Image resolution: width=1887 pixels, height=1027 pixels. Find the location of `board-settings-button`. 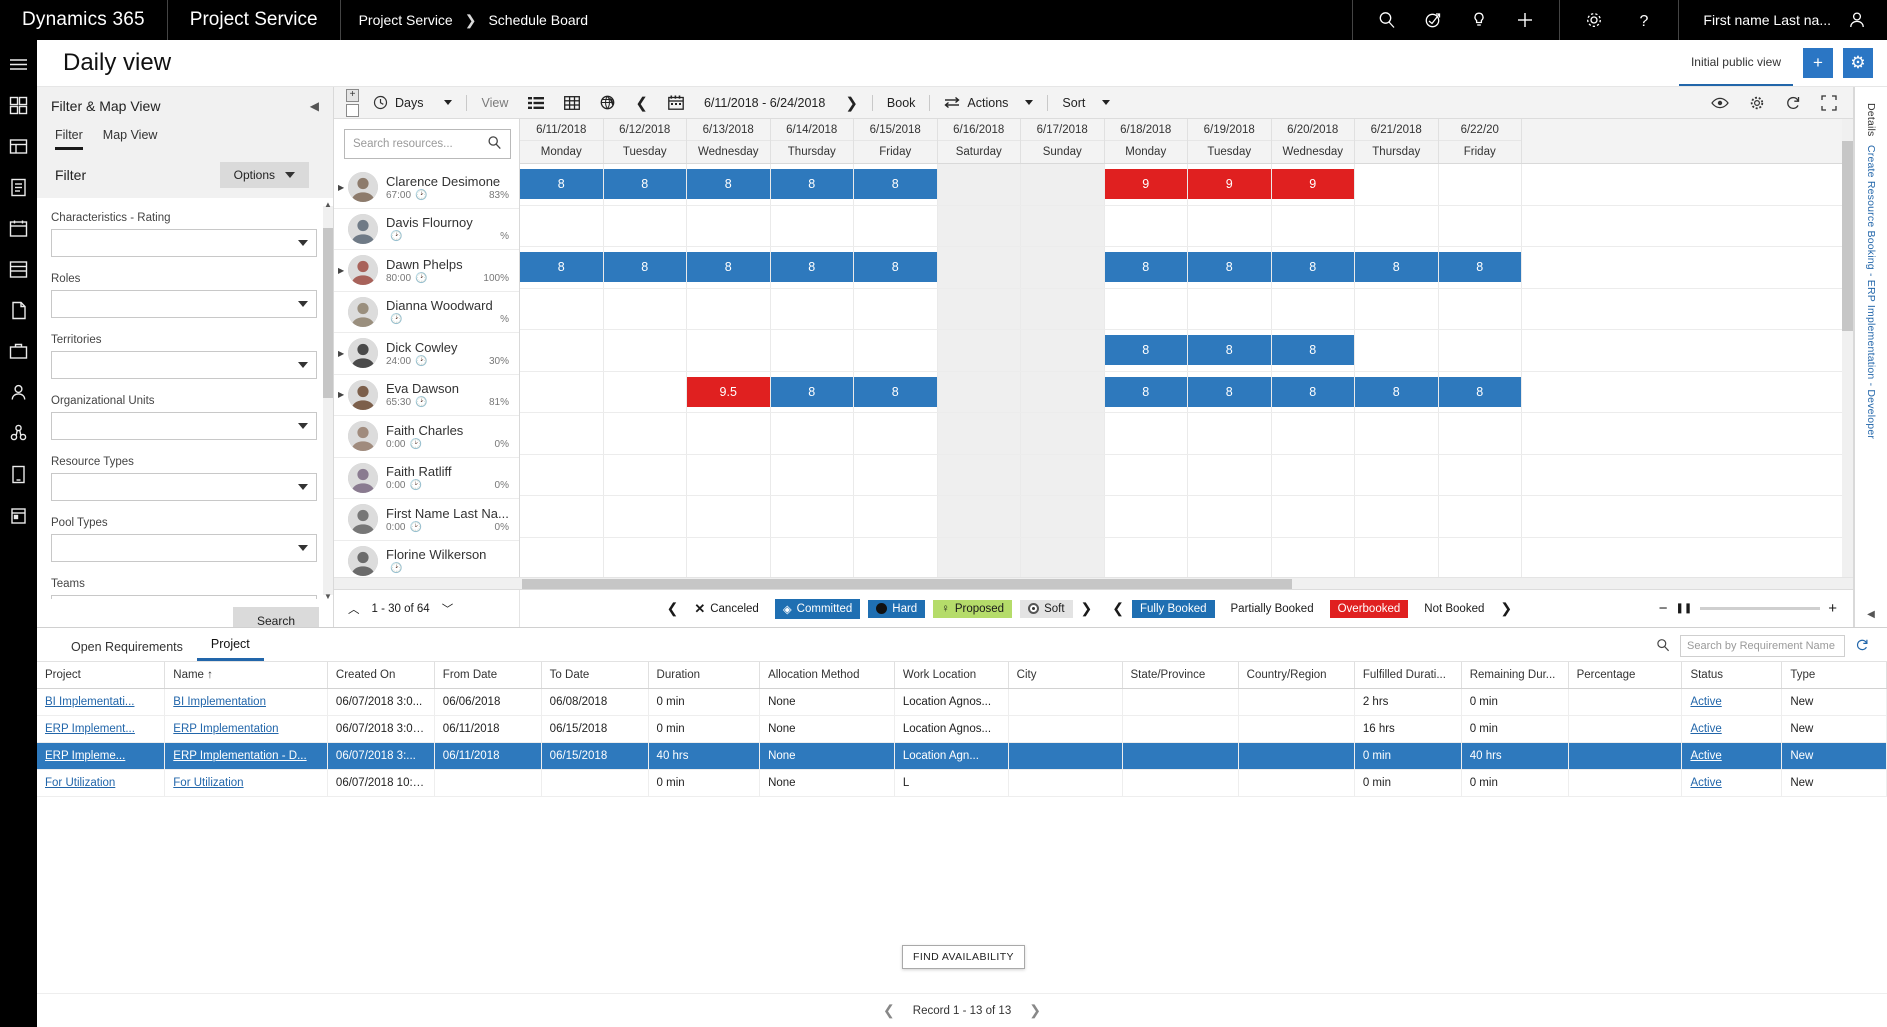

board-settings-button is located at coordinates (1757, 102).